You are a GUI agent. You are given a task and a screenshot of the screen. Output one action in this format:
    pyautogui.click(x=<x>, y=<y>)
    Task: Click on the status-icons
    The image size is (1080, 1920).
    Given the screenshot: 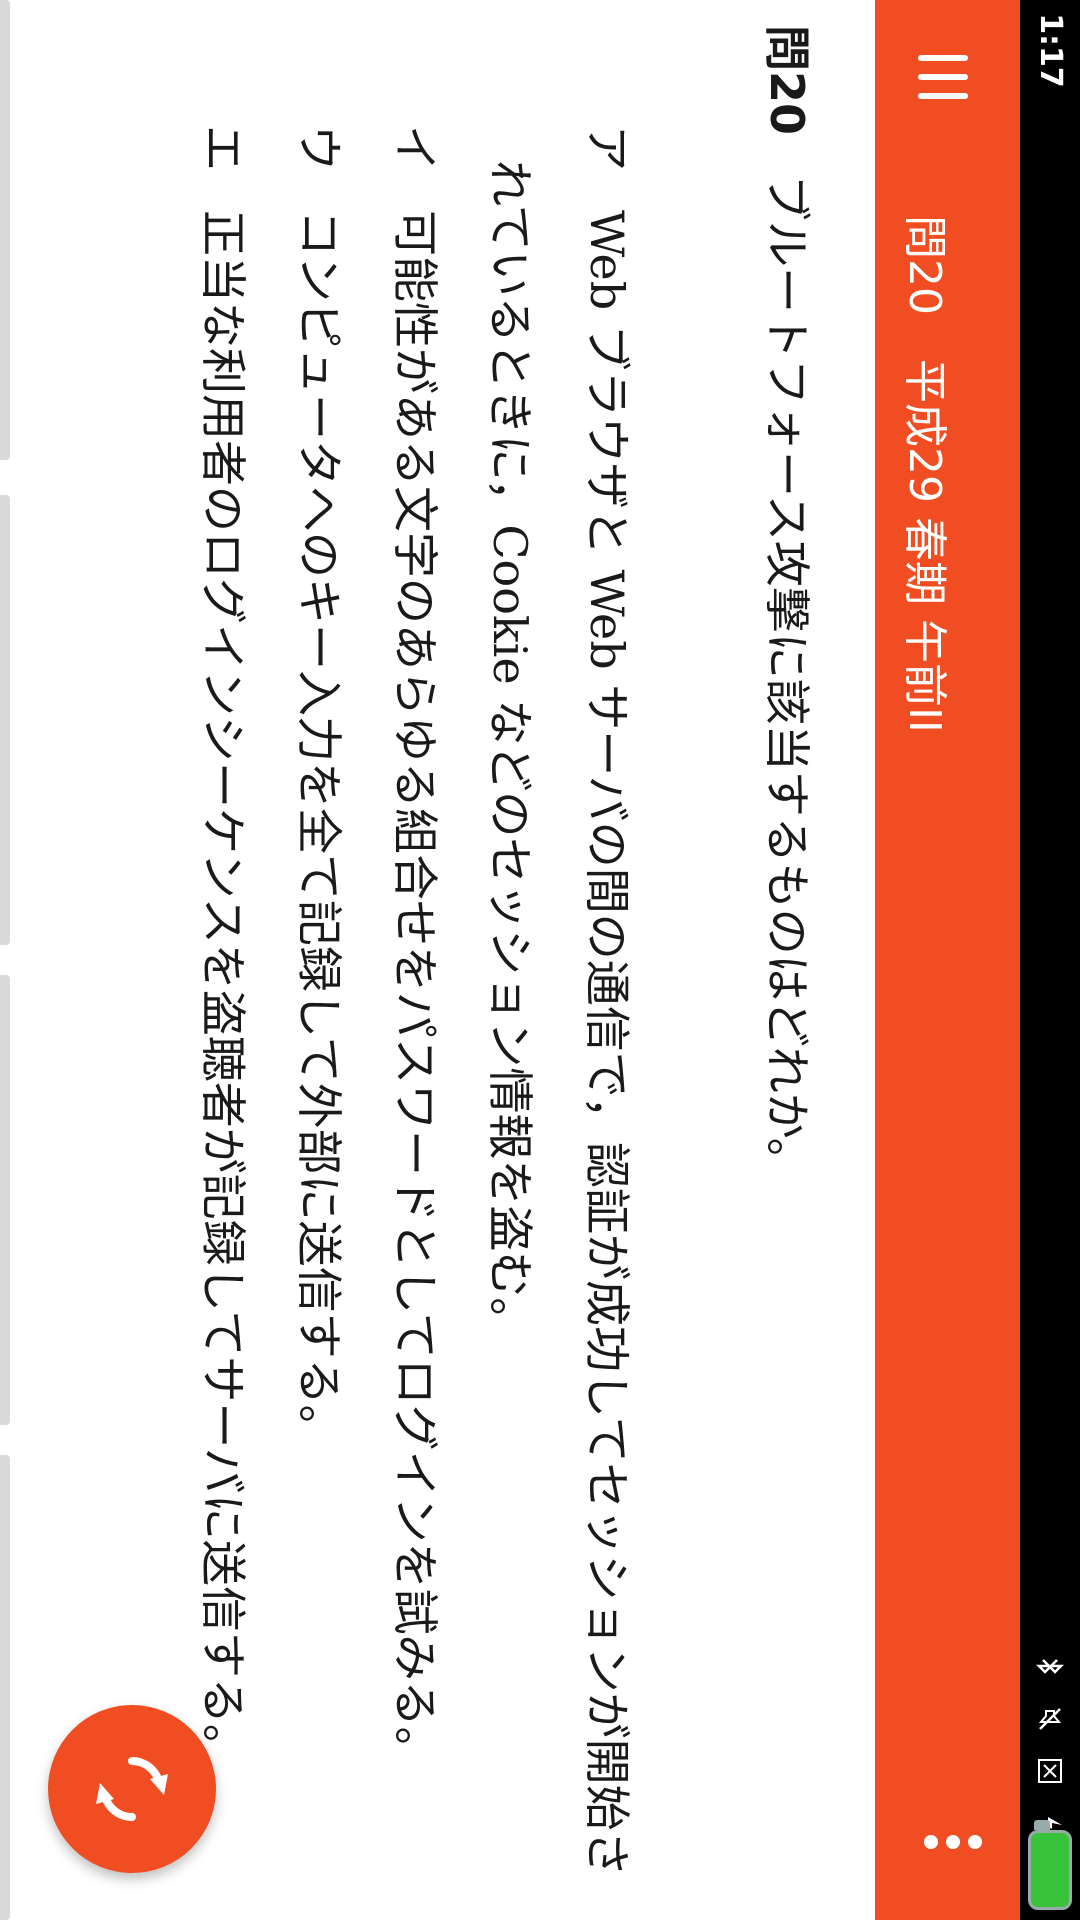 What is the action you would take?
    pyautogui.click(x=1050, y=1745)
    